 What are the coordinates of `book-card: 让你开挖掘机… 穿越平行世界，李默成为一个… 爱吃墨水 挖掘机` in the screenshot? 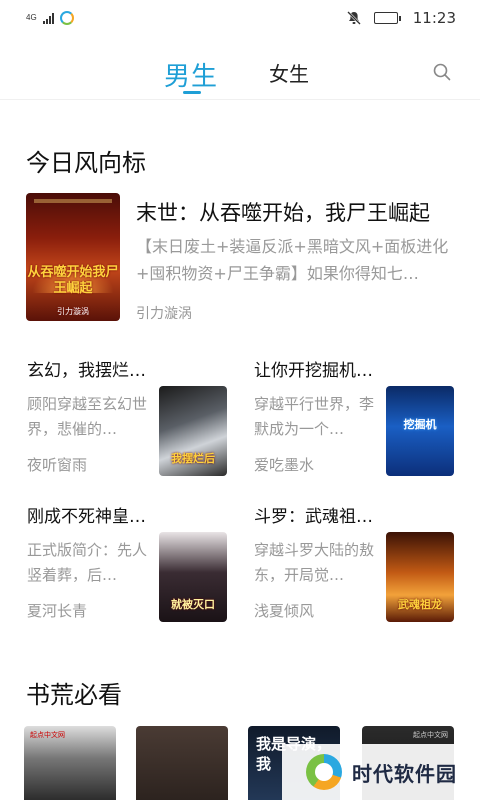 It's located at (356, 418).